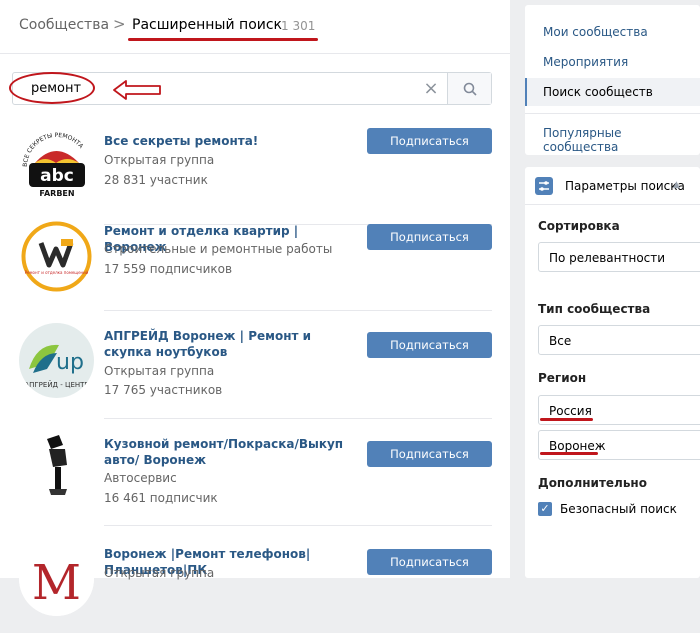  Describe the element at coordinates (577, 446) in the screenshot. I see `city-value: Воронеж` at that location.